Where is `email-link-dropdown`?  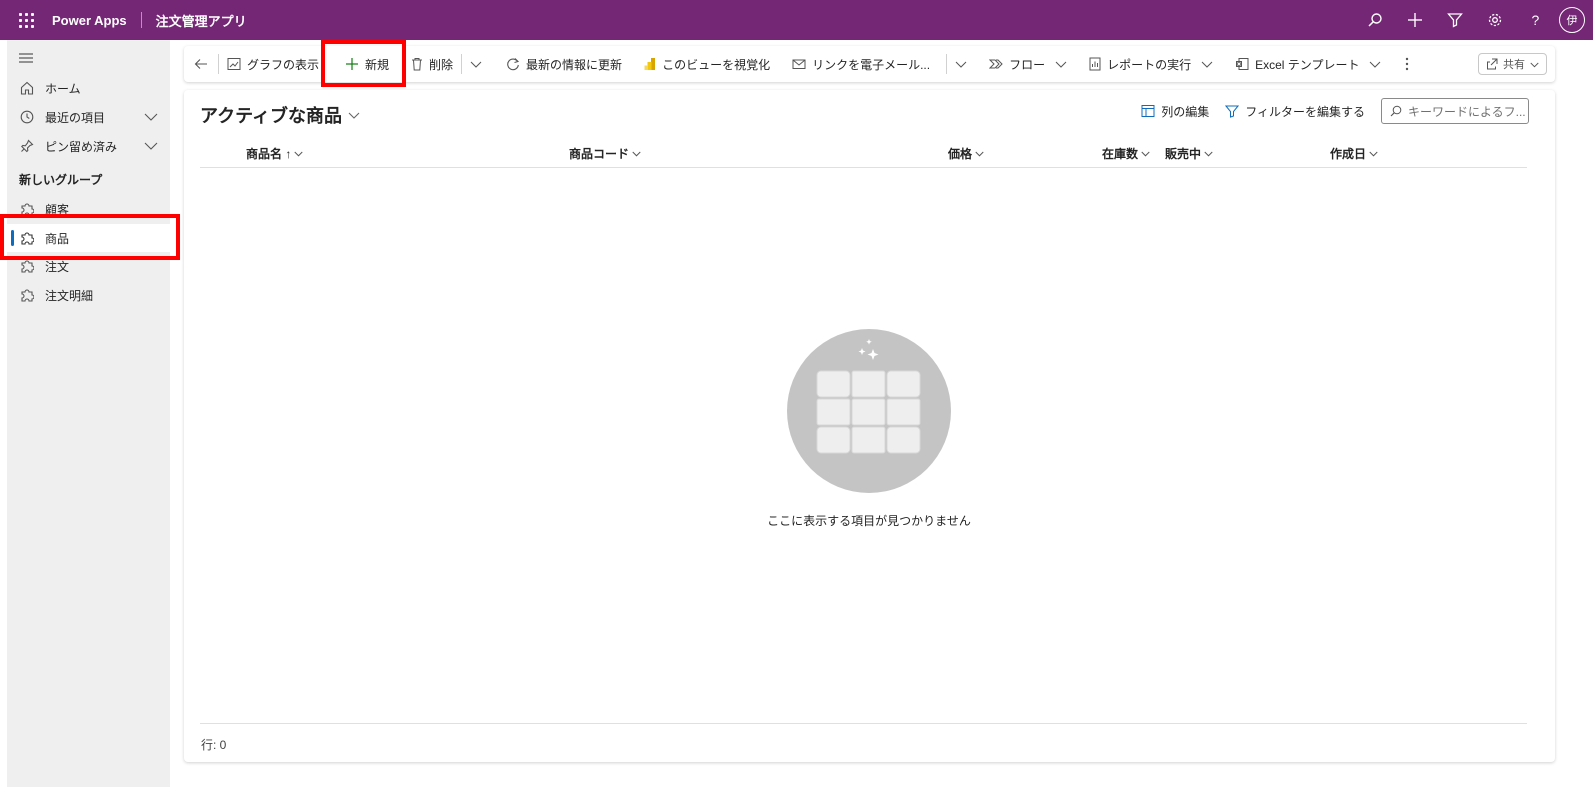
email-link-dropdown is located at coordinates (961, 64).